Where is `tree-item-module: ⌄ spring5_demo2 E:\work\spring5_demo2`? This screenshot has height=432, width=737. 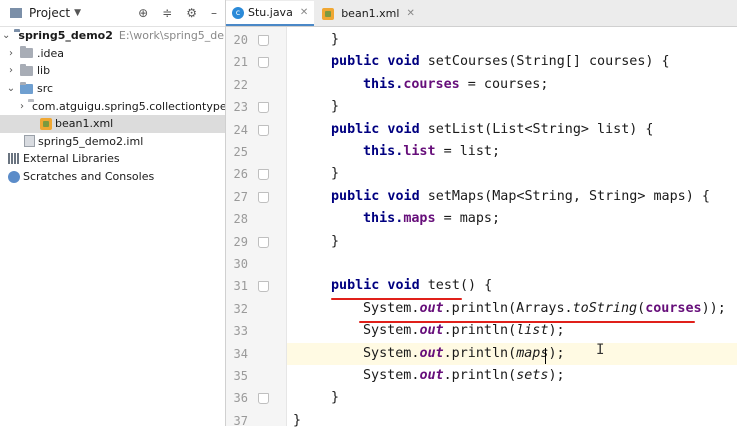
tree-item-module: ⌄ spring5_demo2 E:\work\spring5_demo2 is located at coordinates (112, 36).